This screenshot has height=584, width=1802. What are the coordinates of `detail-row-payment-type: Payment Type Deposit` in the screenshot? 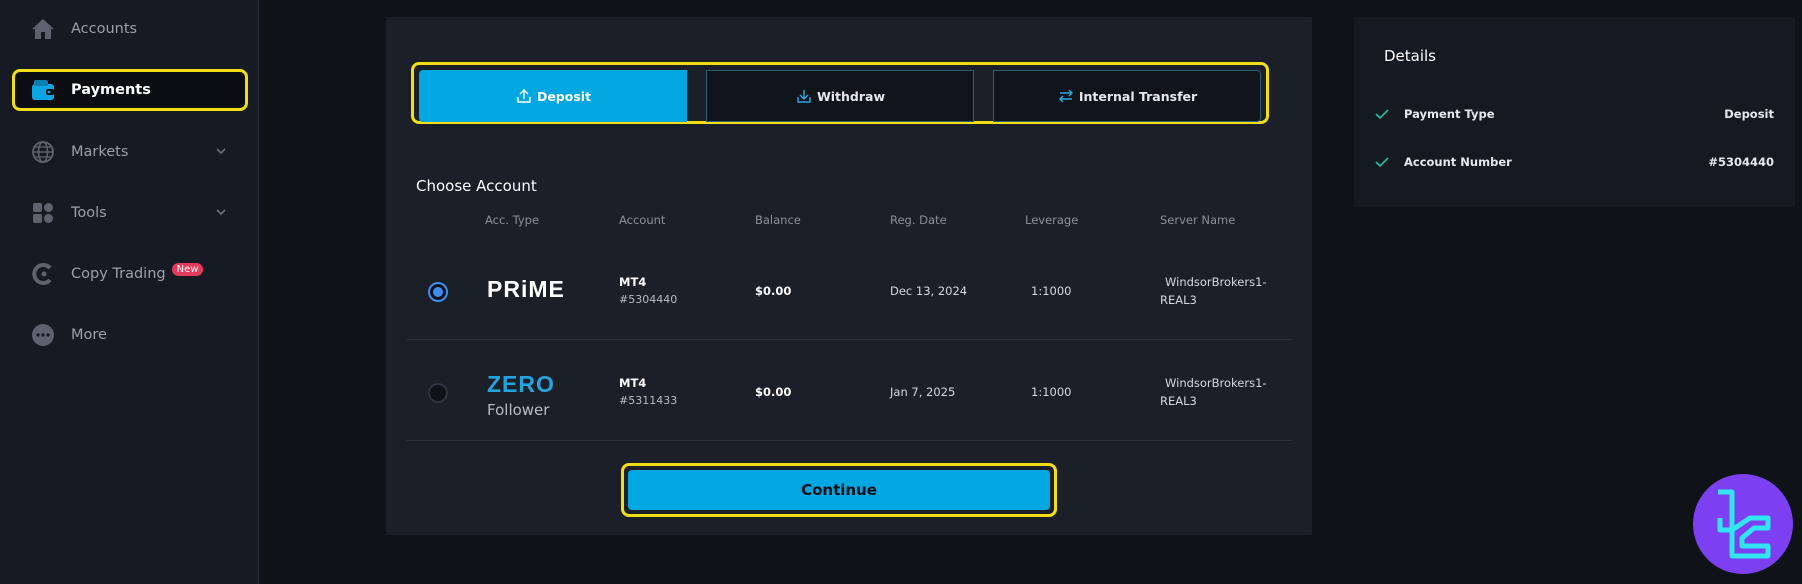 It's located at (1574, 115).